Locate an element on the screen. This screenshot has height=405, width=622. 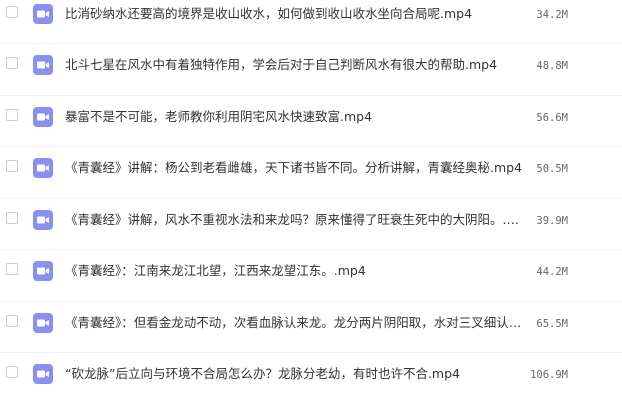
file-name: 《青囊经》：江南来龙江北望，江西来龙望江东。.mp4 is located at coordinates (295, 271).